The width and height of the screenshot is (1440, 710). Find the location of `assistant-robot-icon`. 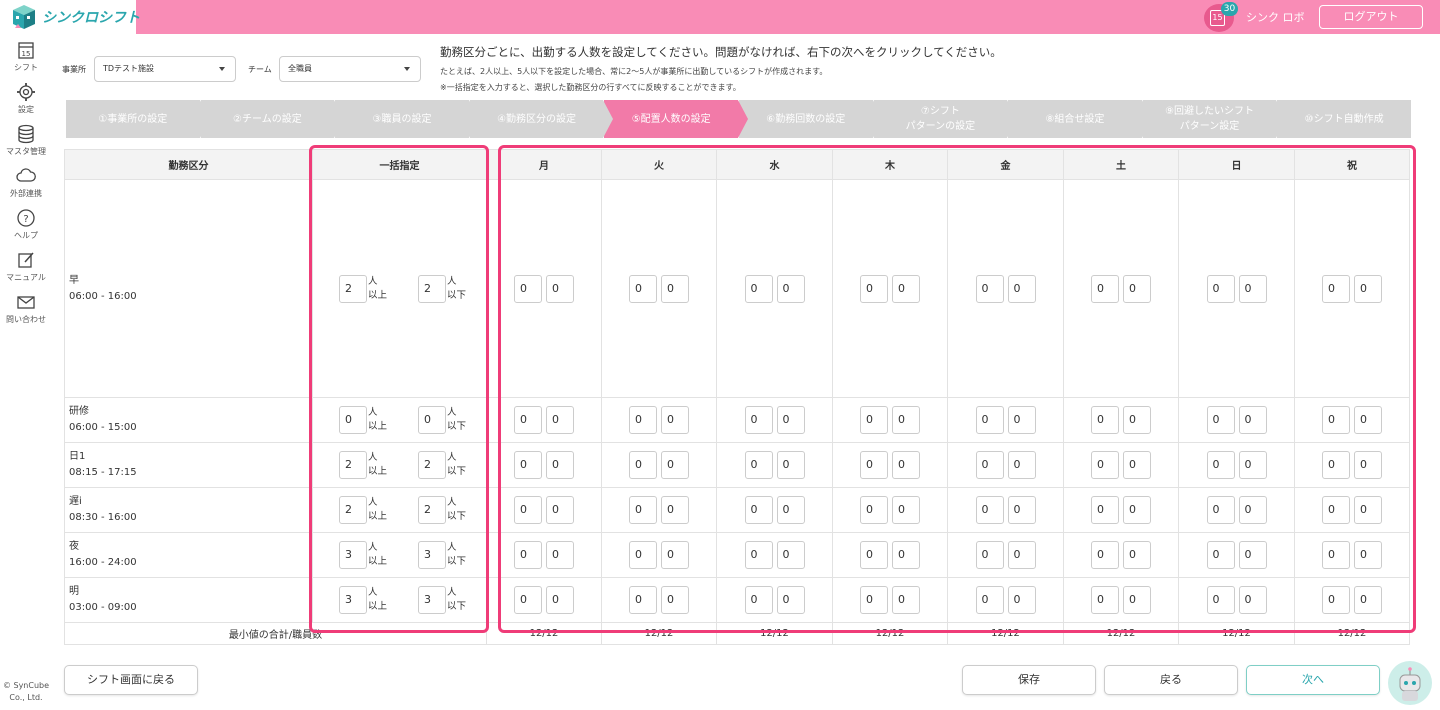

assistant-robot-icon is located at coordinates (1410, 683).